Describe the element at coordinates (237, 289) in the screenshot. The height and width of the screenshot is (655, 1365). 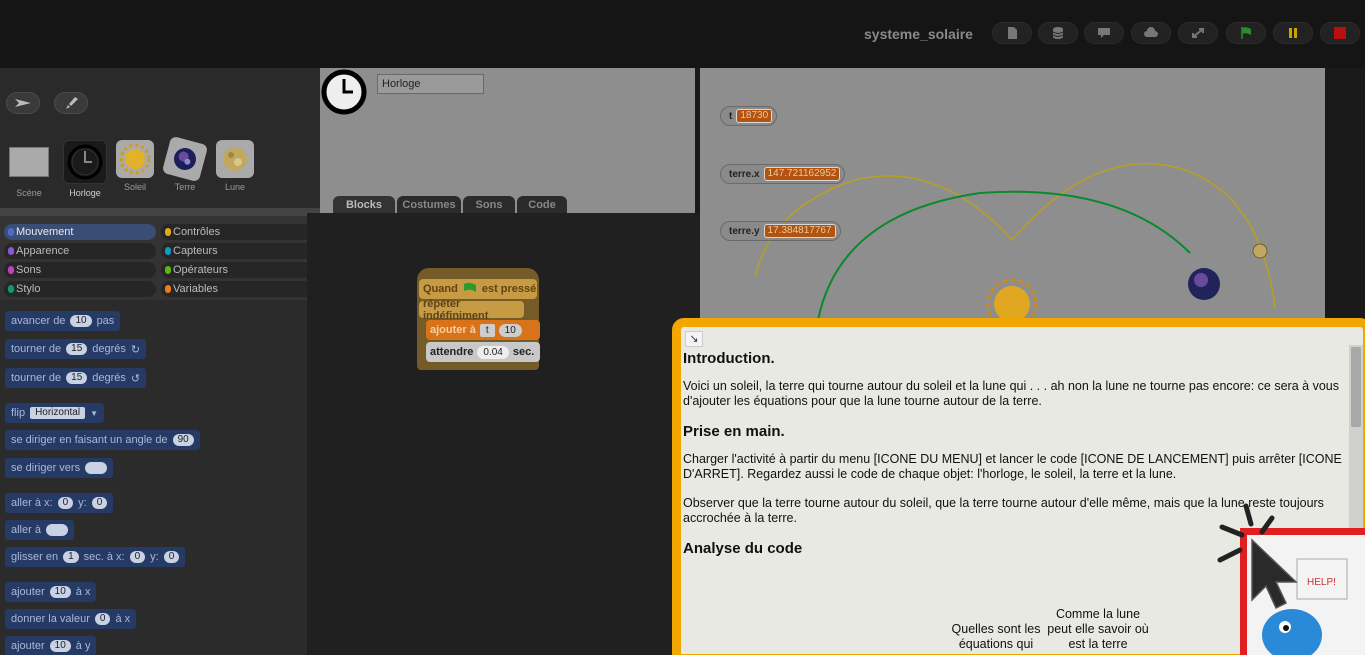
I see `category-variables: Variables` at that location.